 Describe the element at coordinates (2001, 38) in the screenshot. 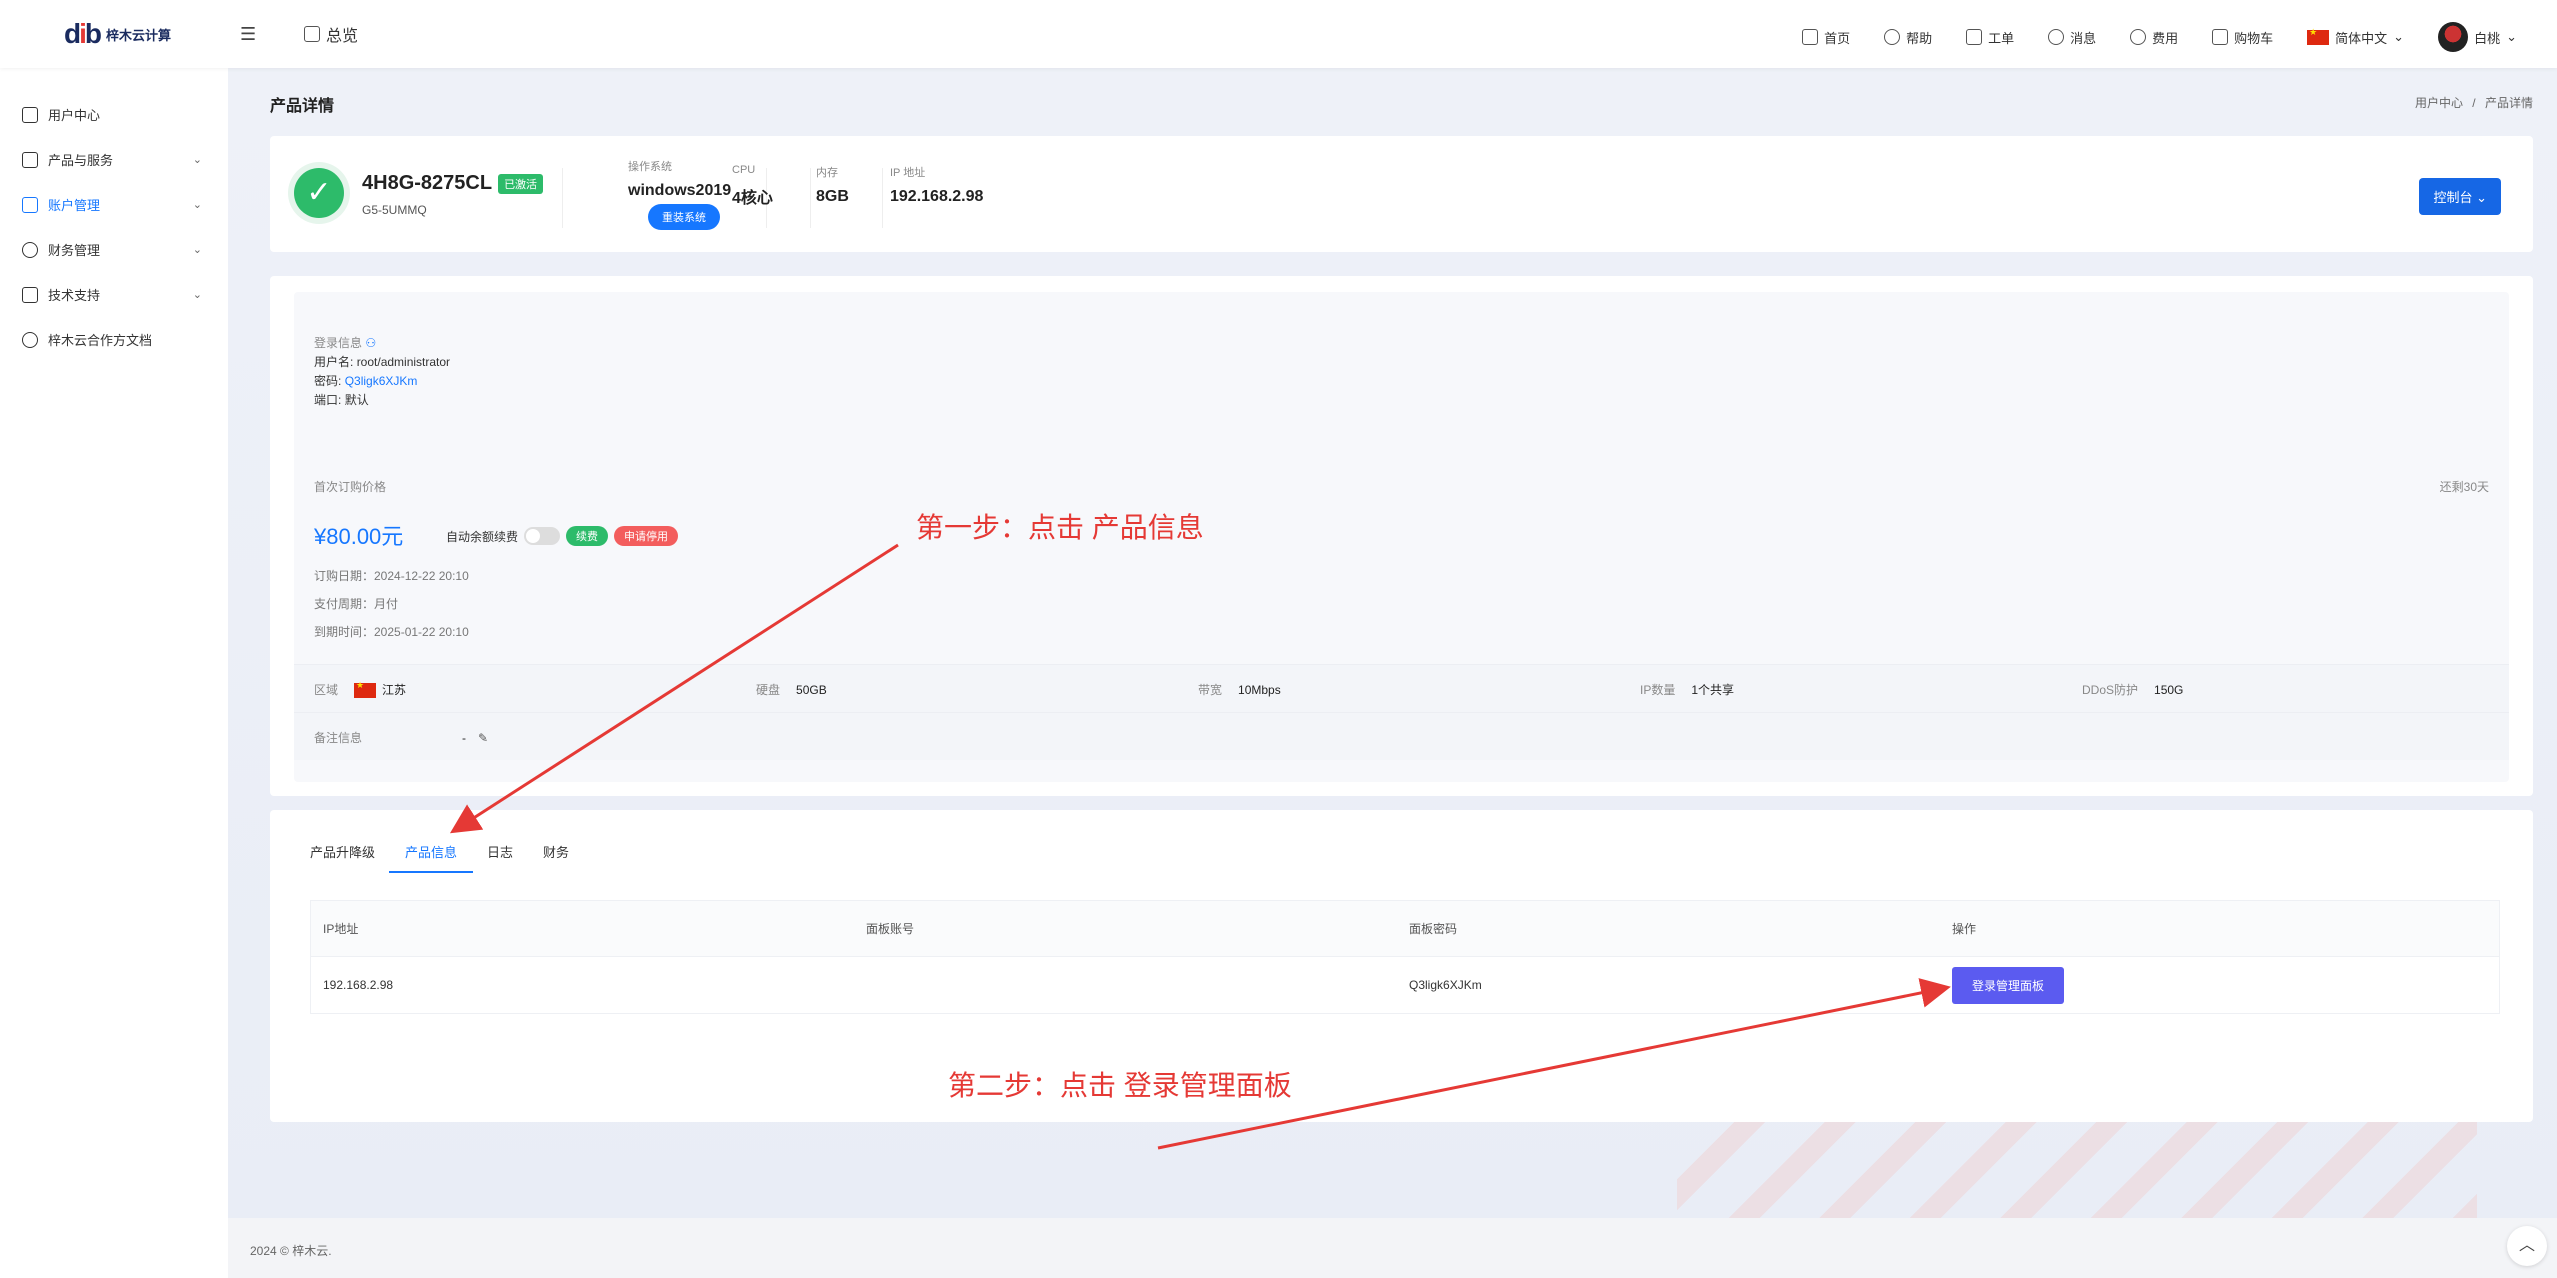

I see `nav-ticket-label: 工单` at that location.